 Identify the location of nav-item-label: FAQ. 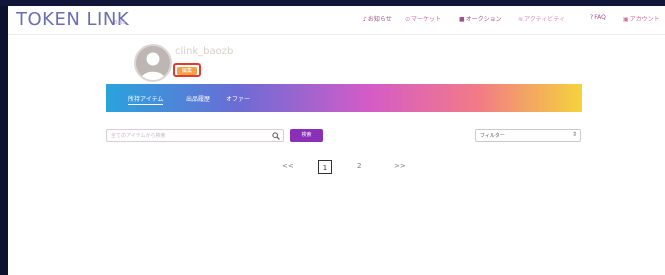
(600, 17).